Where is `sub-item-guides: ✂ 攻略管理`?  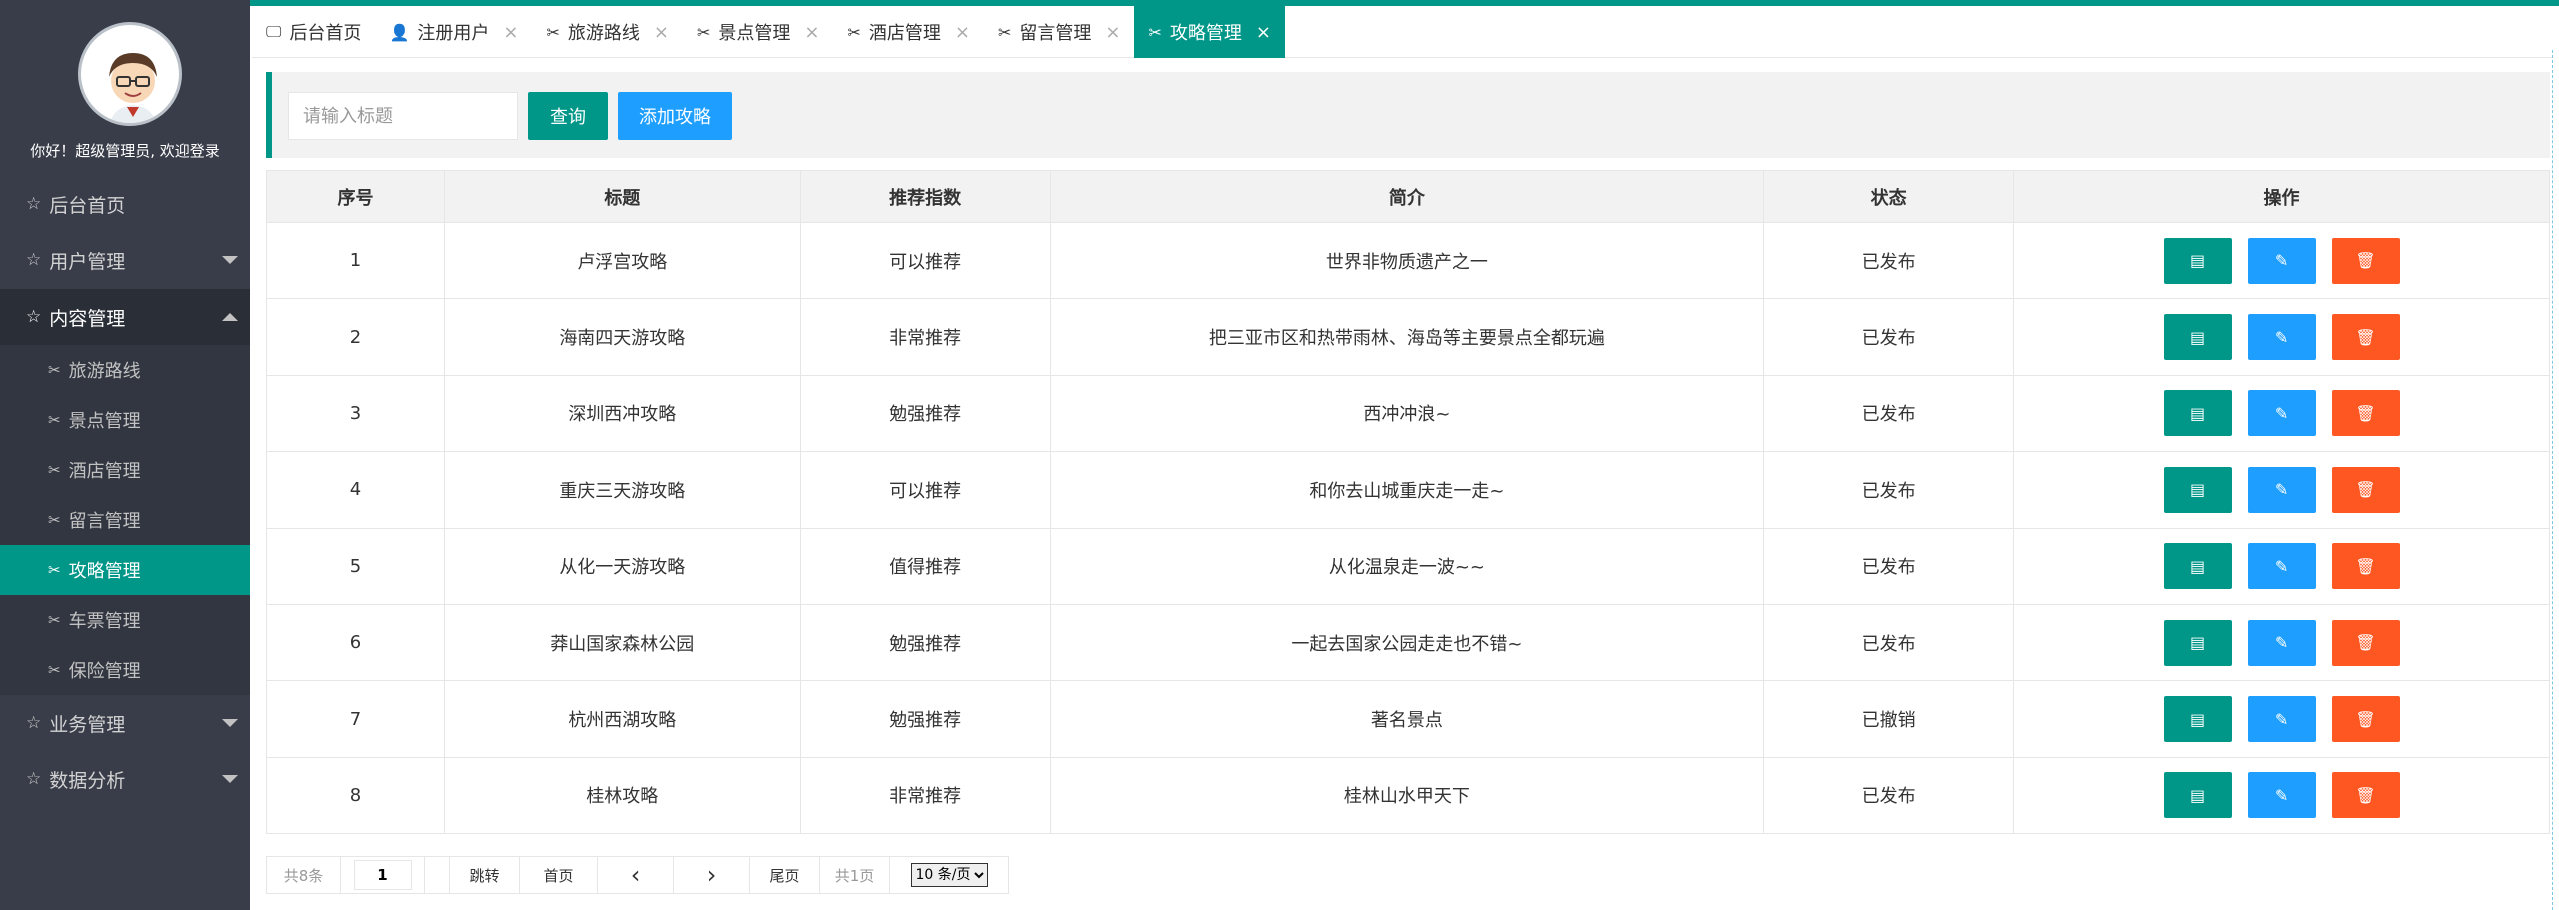
sub-item-guides: ✂ 攻略管理 is located at coordinates (125, 570).